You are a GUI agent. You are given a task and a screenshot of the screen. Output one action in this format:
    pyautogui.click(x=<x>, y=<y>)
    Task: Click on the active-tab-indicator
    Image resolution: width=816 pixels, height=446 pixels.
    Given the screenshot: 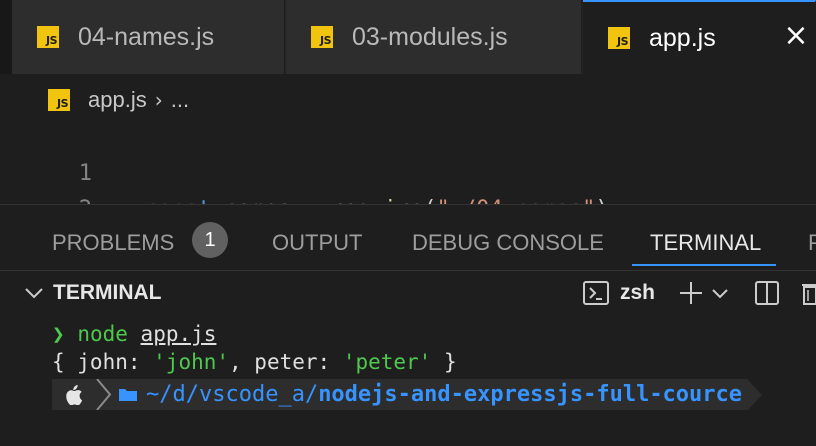 What is the action you would take?
    pyautogui.click(x=704, y=265)
    